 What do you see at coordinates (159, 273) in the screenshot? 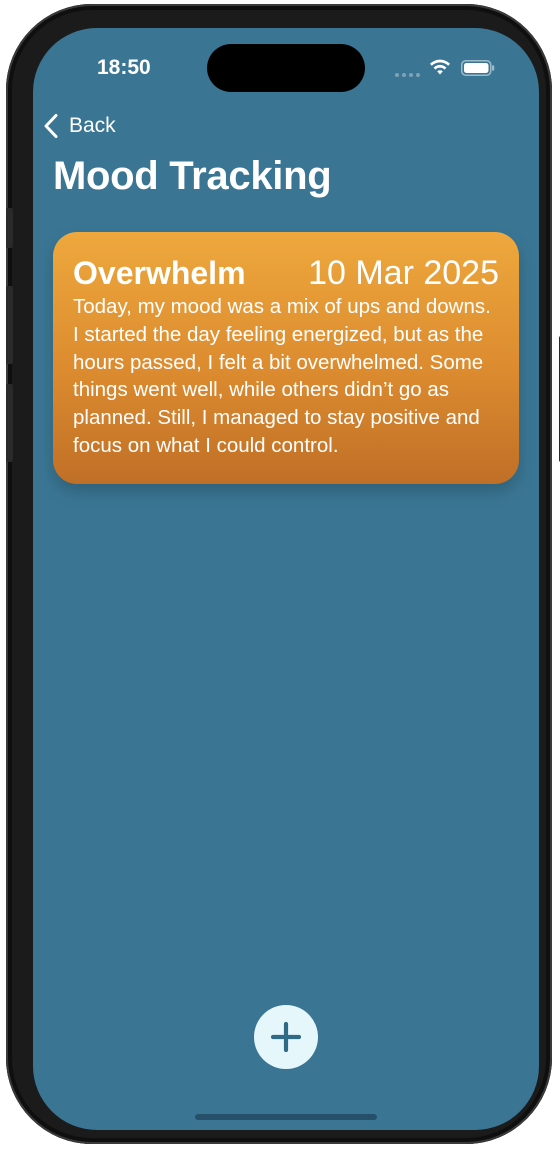
I see `mood-entry-mood: Overwhelm` at bounding box center [159, 273].